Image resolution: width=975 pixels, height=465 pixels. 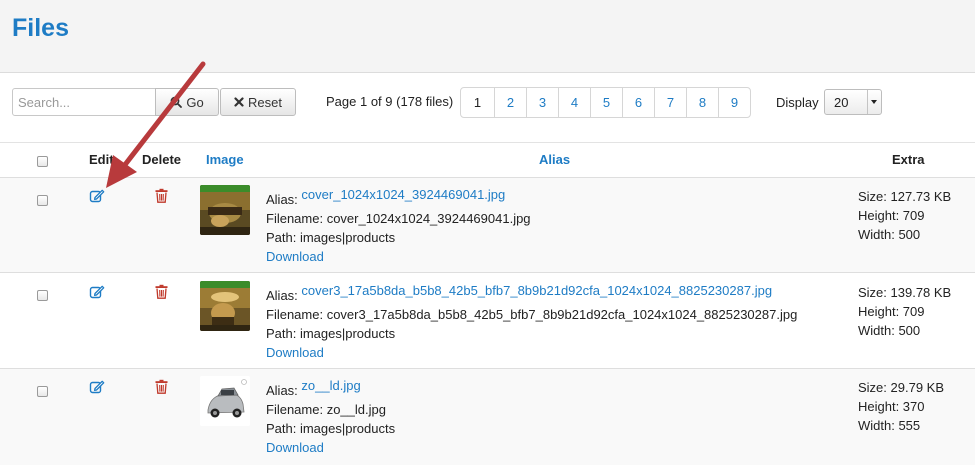 I want to click on display-select-value: 20, so click(x=841, y=102).